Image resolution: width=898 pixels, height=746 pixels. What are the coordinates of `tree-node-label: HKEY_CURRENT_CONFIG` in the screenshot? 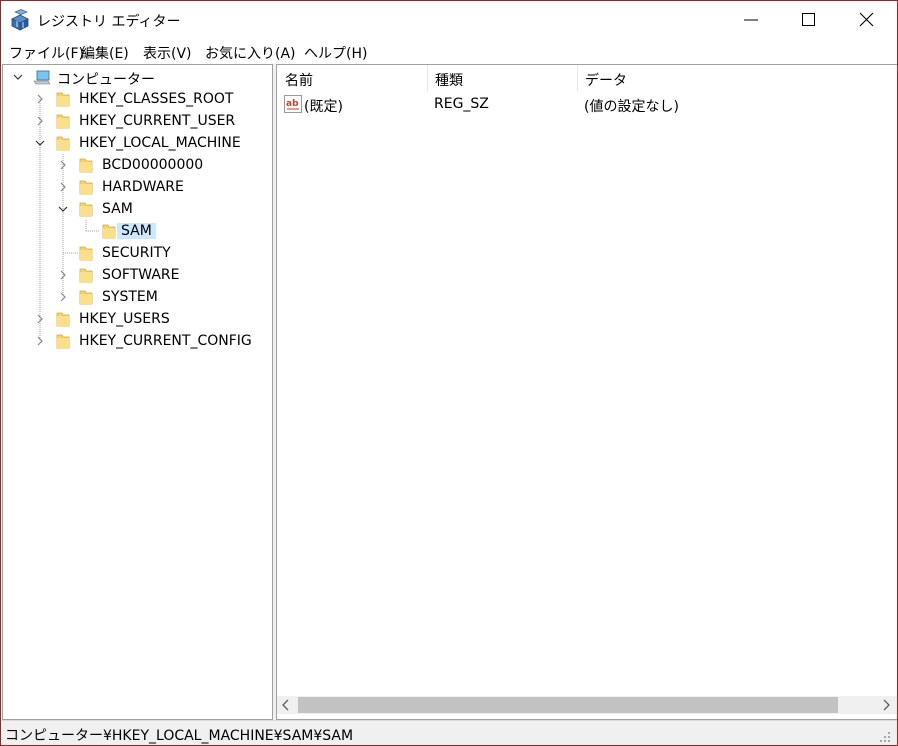 It's located at (165, 341).